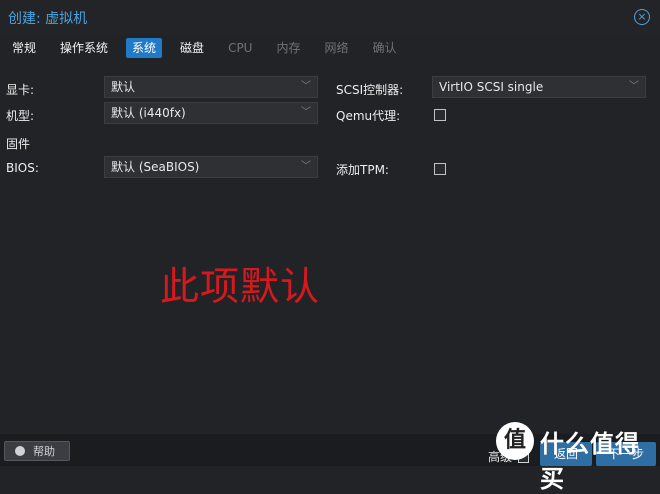 This screenshot has height=494, width=660. What do you see at coordinates (336, 48) in the screenshot?
I see `tab-network: 网络` at bounding box center [336, 48].